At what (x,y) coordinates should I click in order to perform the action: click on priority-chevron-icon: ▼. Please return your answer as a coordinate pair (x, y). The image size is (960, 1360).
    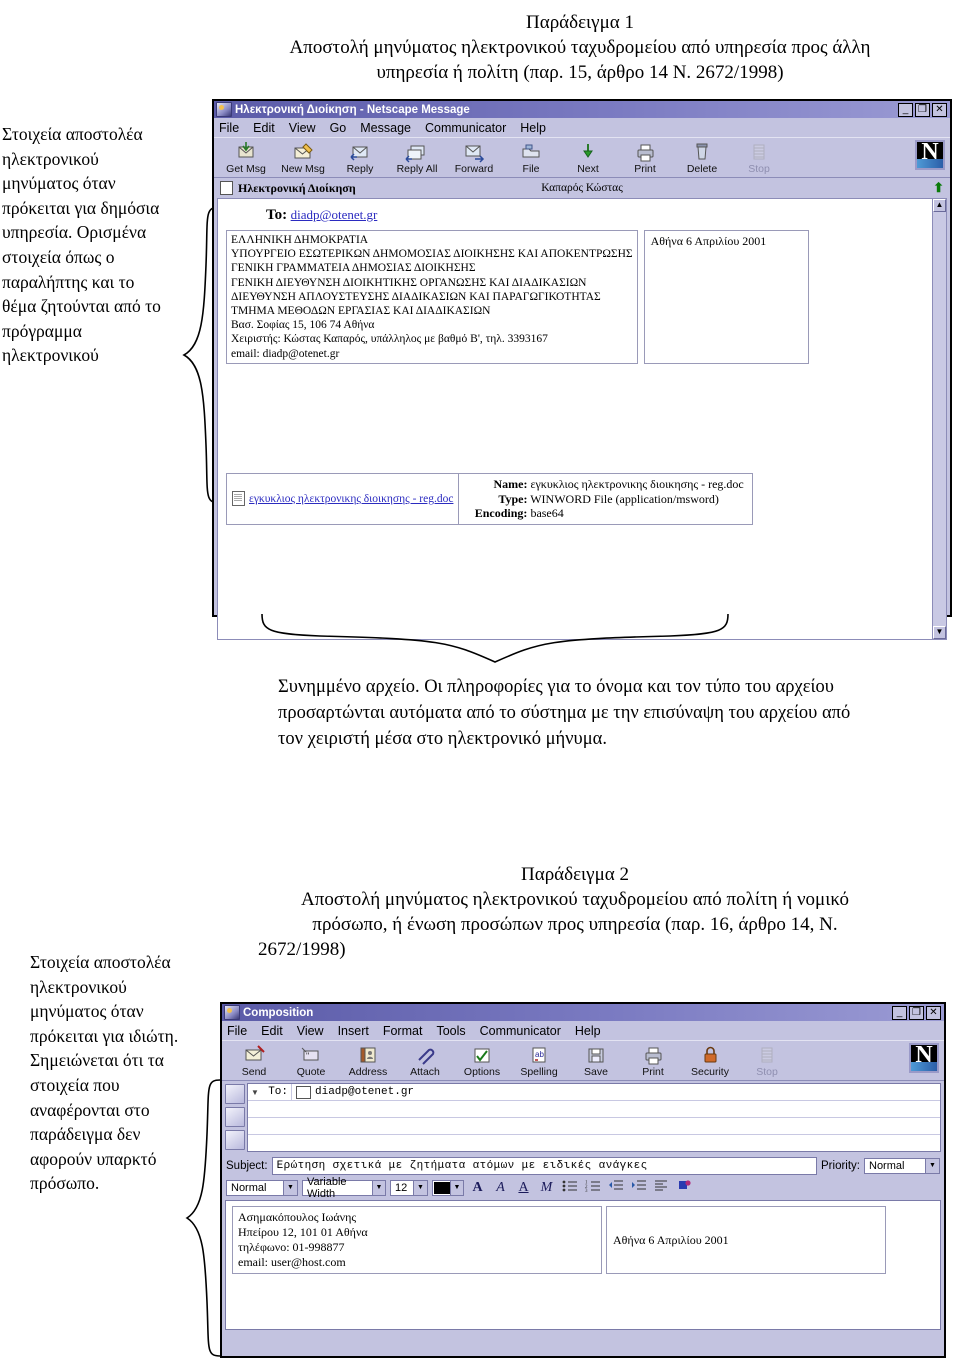
    Looking at the image, I should click on (932, 1166).